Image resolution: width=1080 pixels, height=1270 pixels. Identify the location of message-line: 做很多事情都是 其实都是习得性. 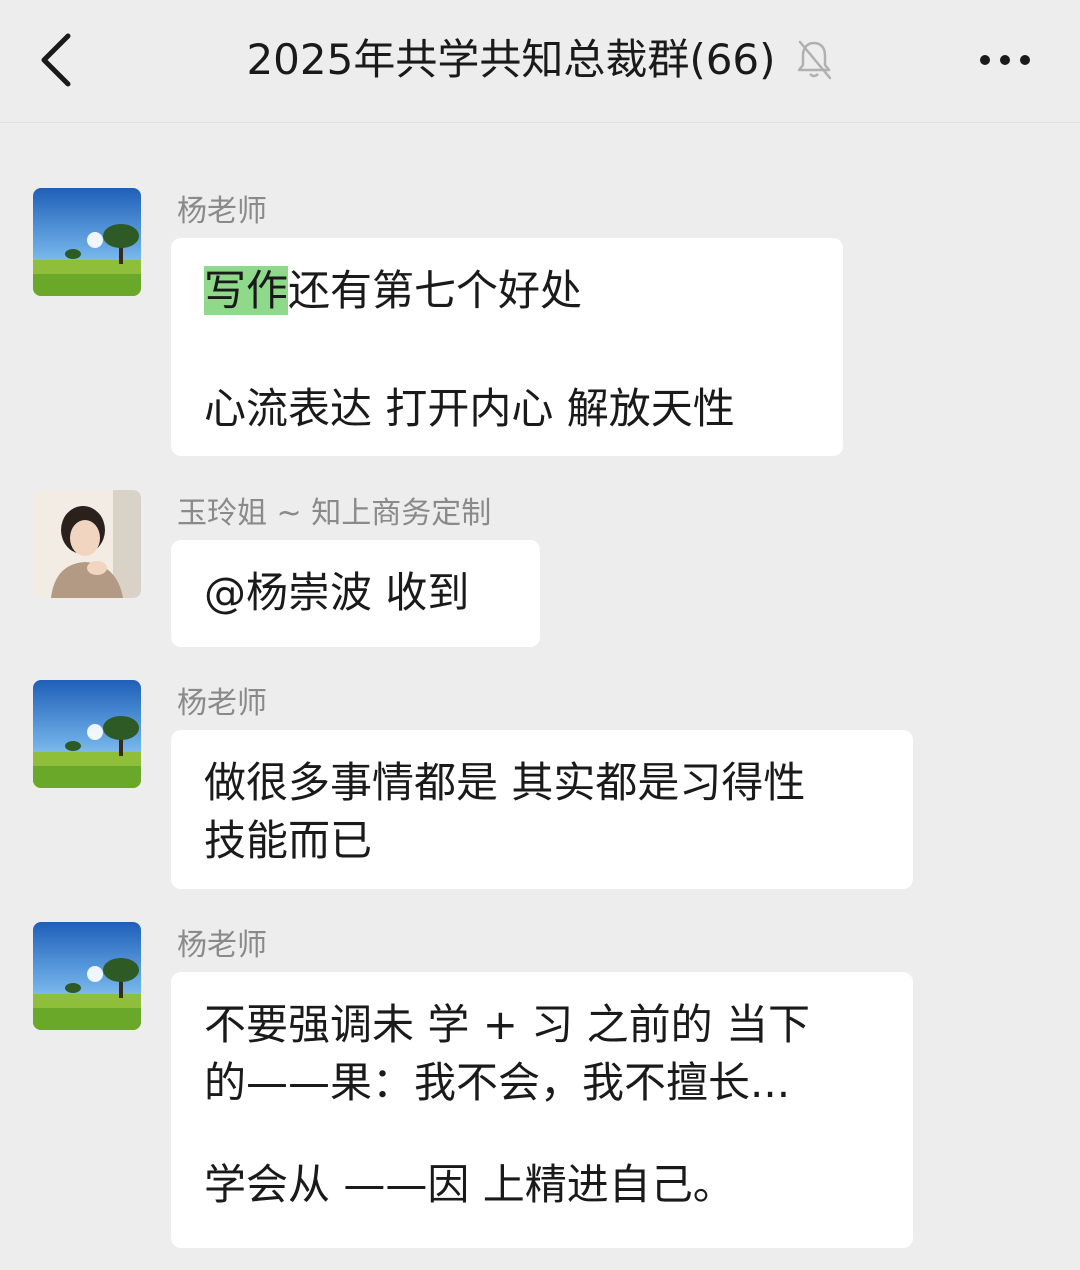
(505, 782).